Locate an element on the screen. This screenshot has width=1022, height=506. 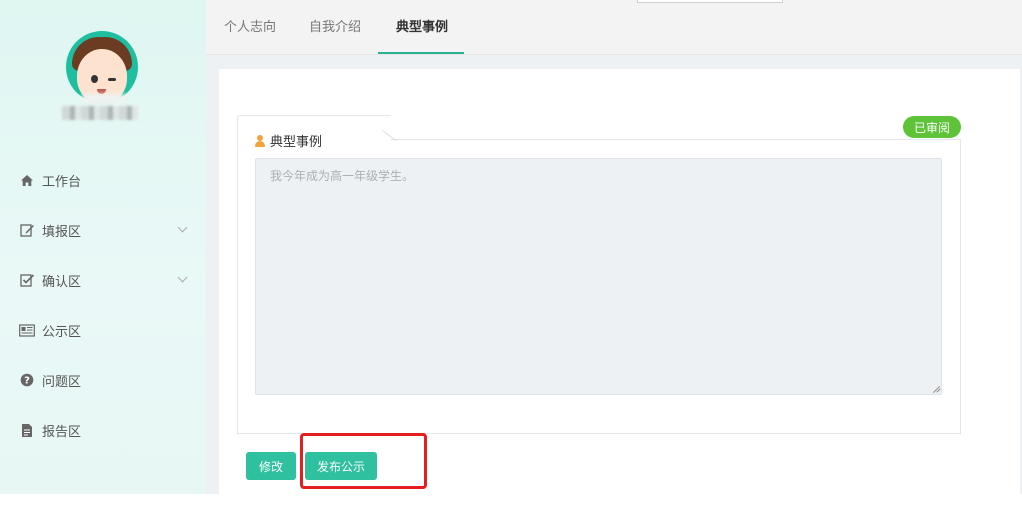
sidebar-item-label: 报告区 is located at coordinates (62, 432).